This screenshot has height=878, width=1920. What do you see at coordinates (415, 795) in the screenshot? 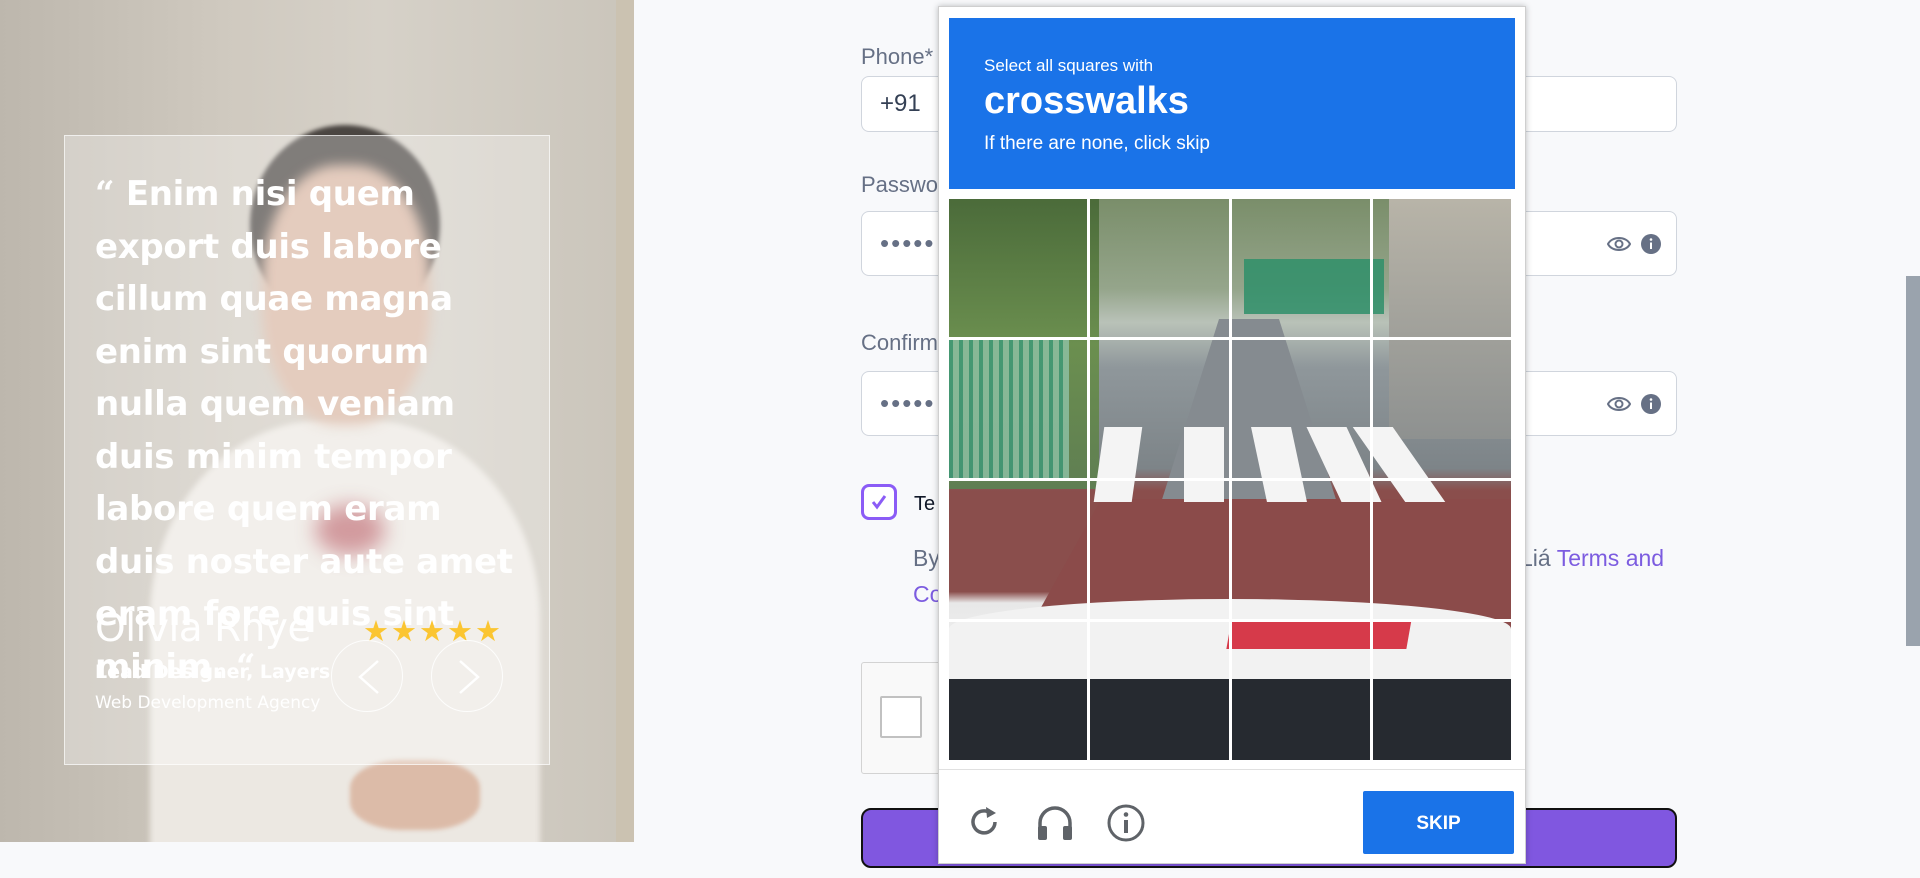
I see `photo-hand` at bounding box center [415, 795].